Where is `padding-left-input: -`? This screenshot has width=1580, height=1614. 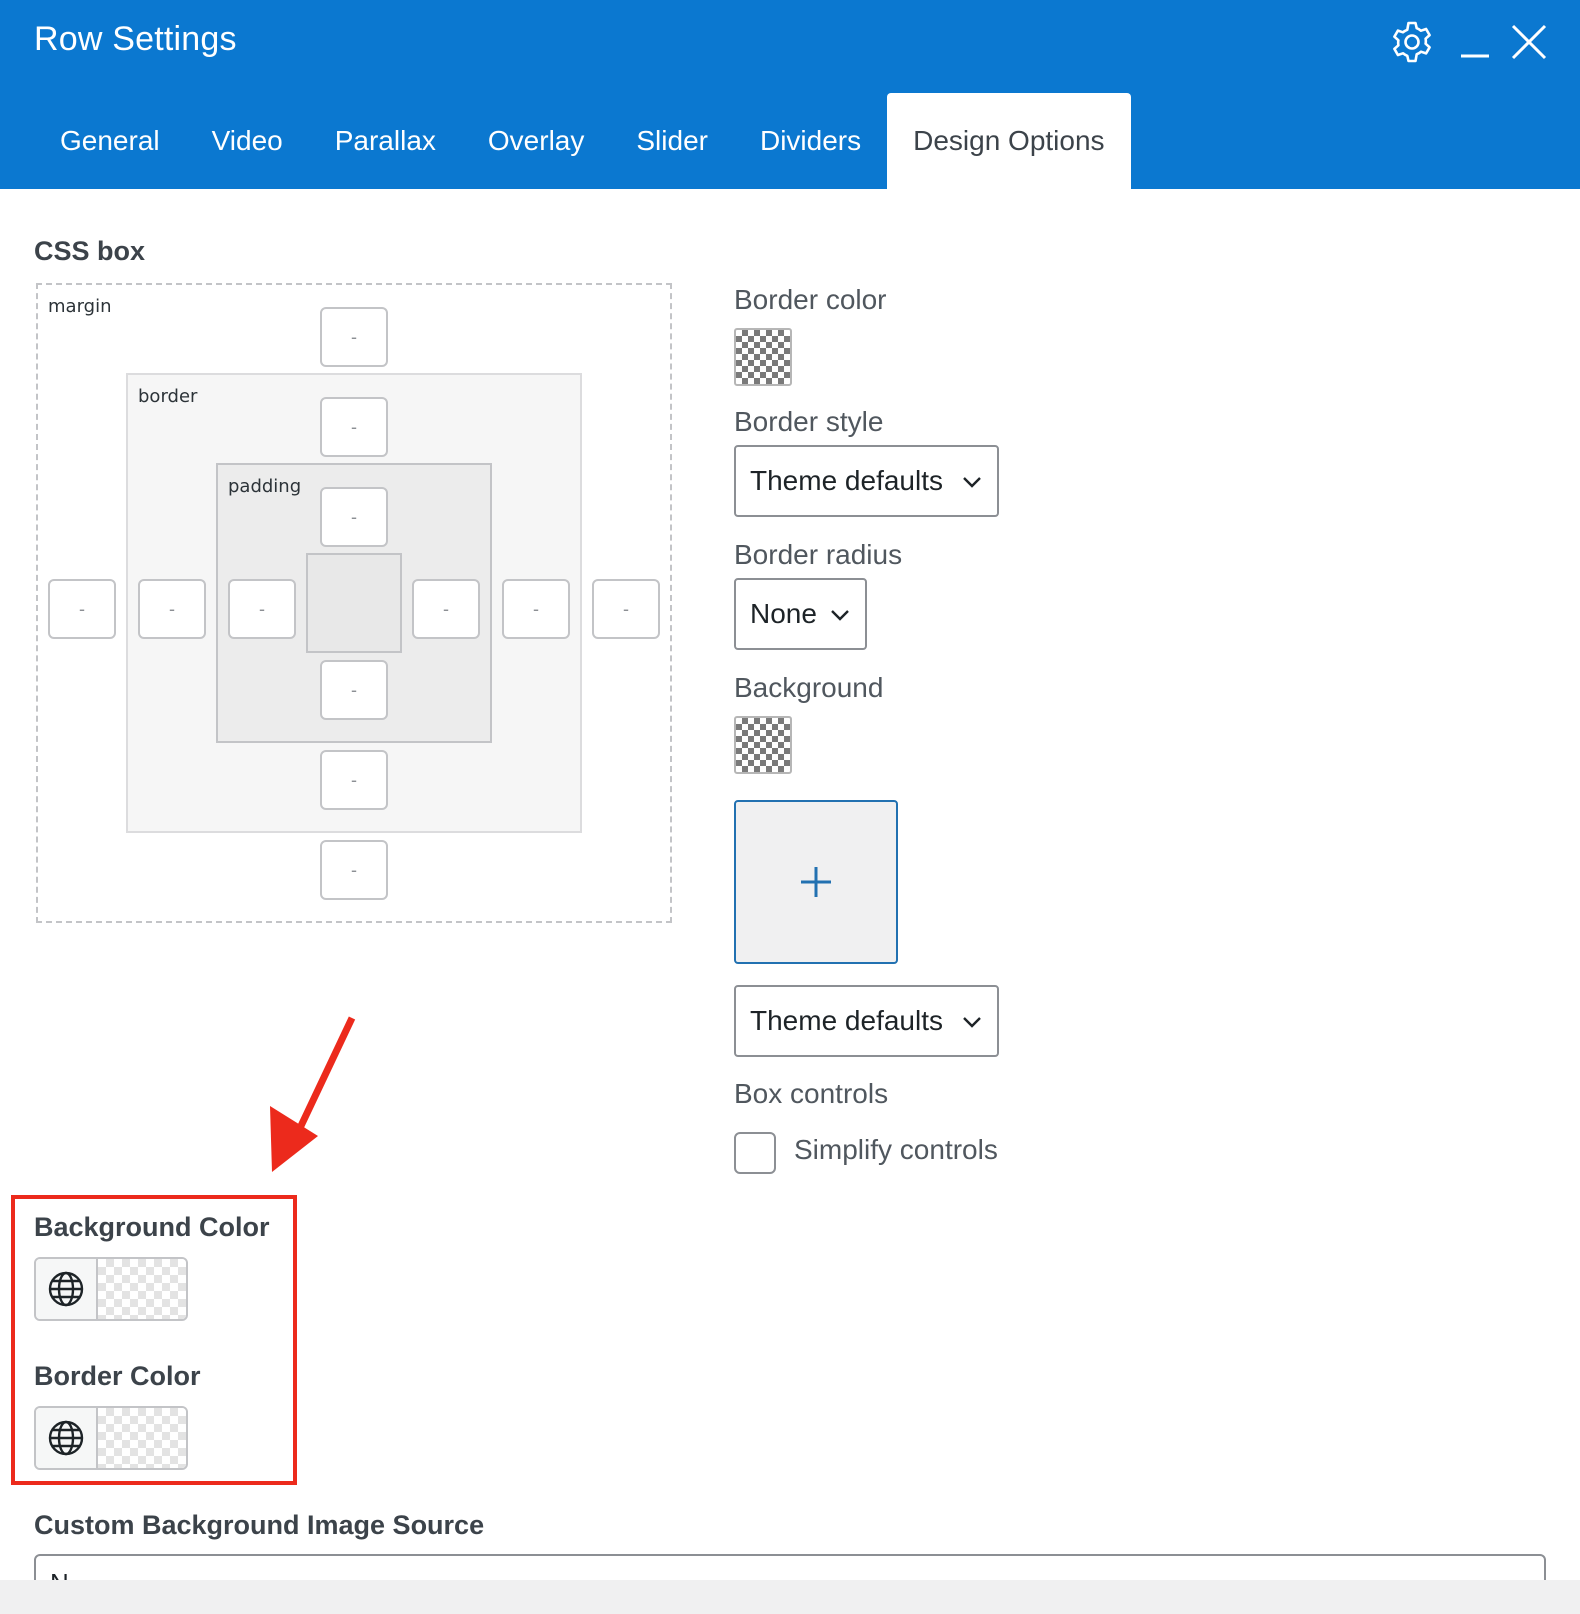
padding-left-input: - is located at coordinates (262, 609).